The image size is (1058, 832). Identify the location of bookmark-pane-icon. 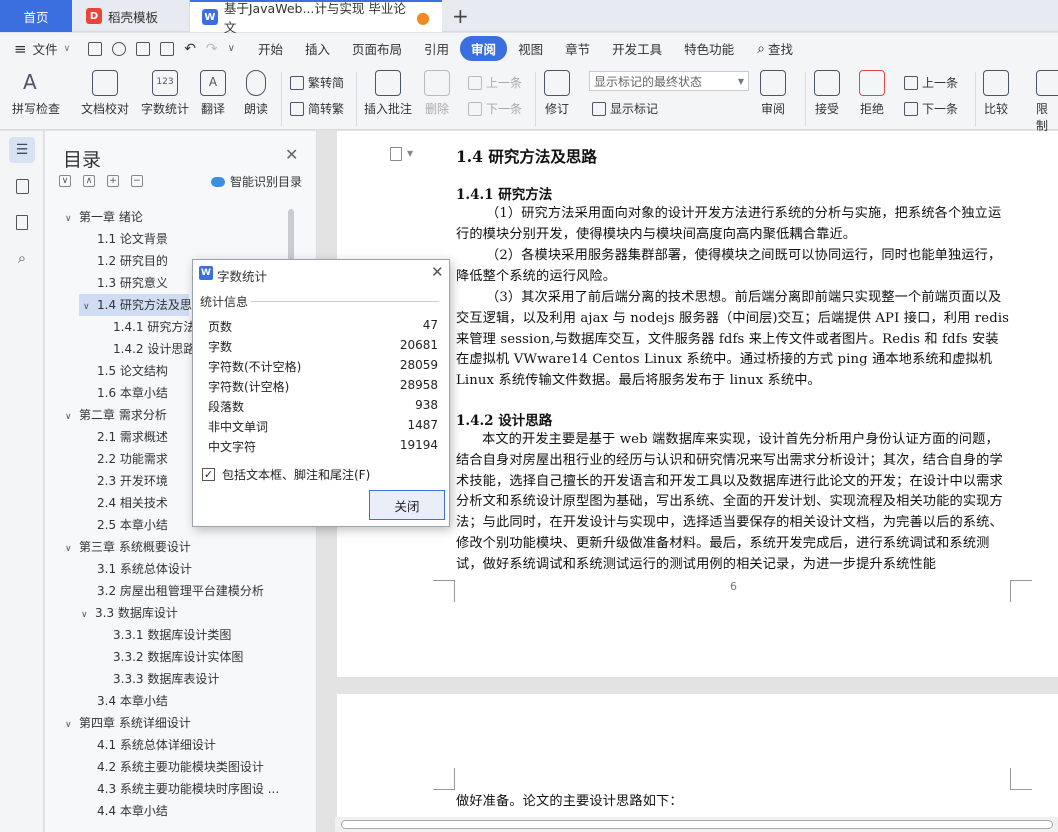
(22, 222).